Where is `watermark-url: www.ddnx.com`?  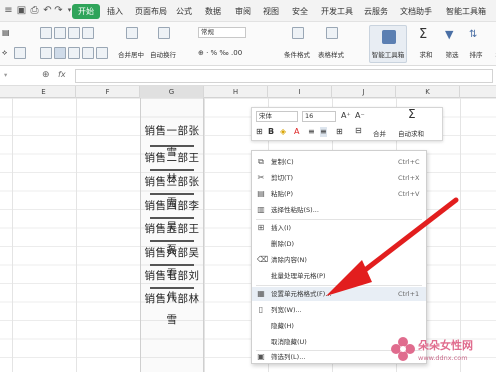 watermark-url: www.ddnx.com is located at coordinates (443, 358).